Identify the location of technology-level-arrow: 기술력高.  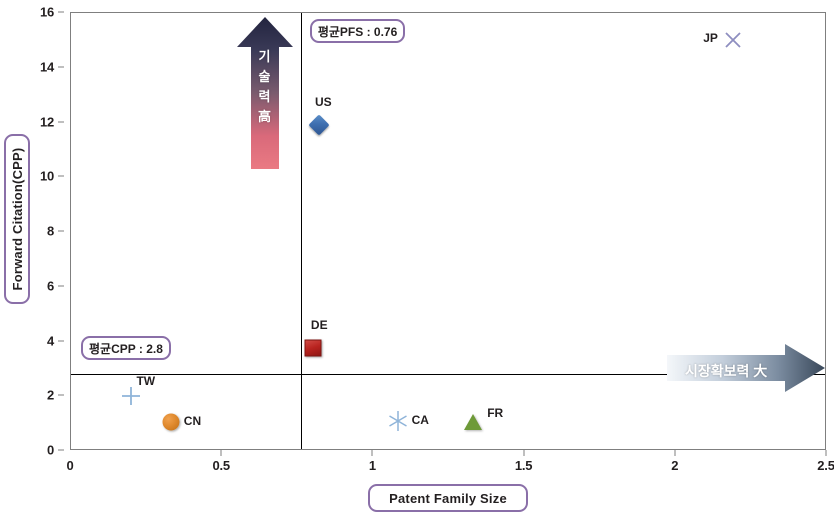
(264, 95).